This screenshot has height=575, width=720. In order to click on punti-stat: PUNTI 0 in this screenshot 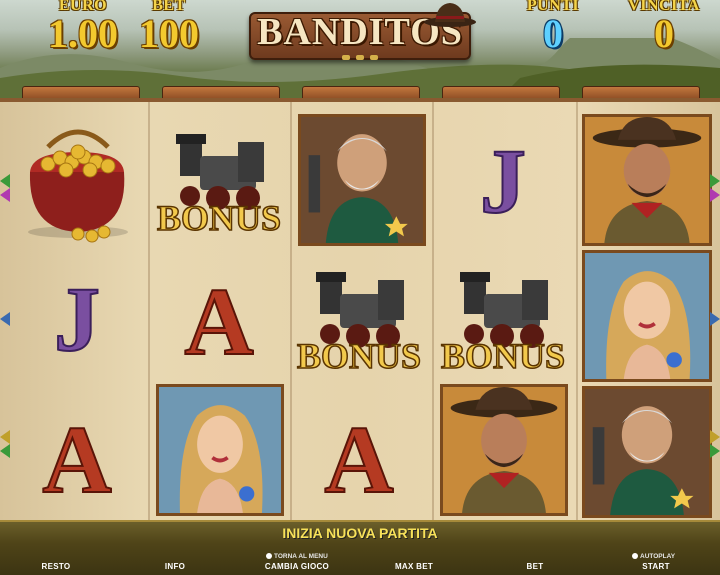, I will do `click(553, 27)`.